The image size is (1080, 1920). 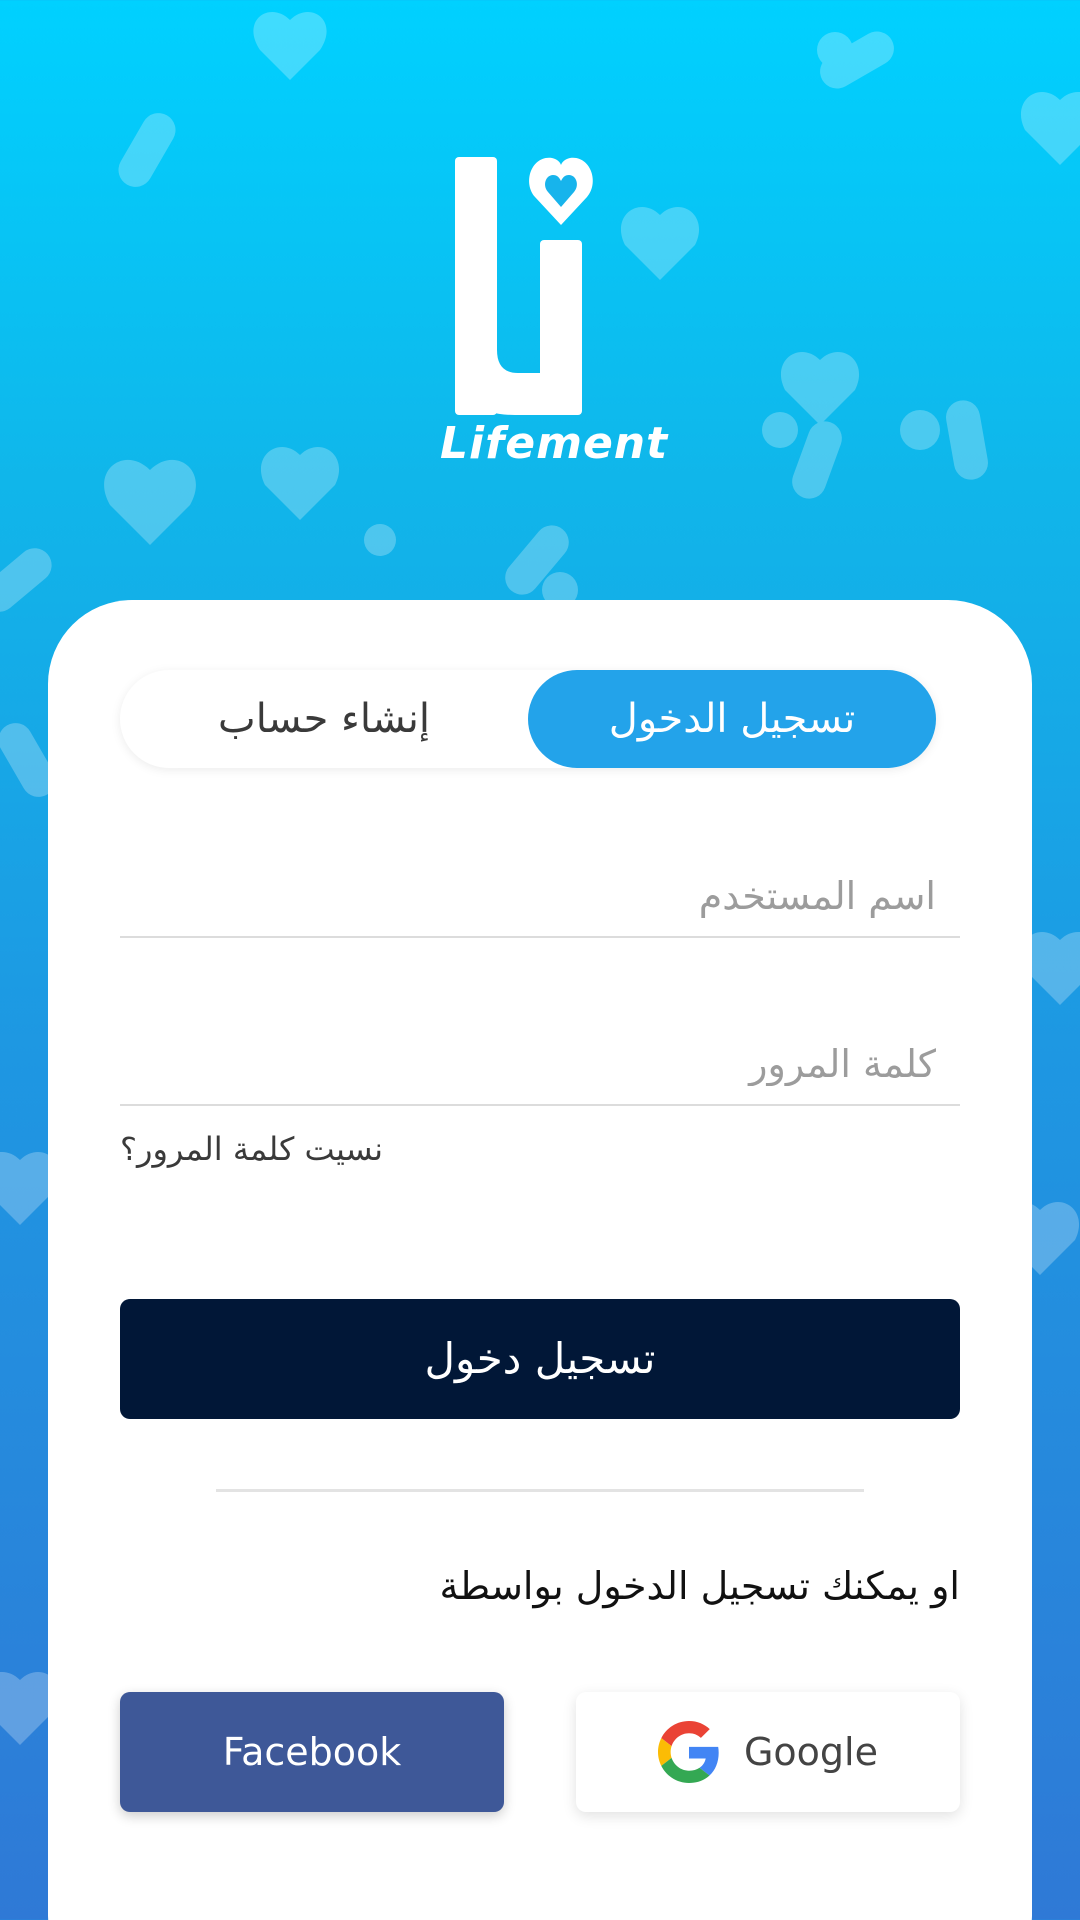 I want to click on facebook-label: Facebook, so click(x=312, y=1752).